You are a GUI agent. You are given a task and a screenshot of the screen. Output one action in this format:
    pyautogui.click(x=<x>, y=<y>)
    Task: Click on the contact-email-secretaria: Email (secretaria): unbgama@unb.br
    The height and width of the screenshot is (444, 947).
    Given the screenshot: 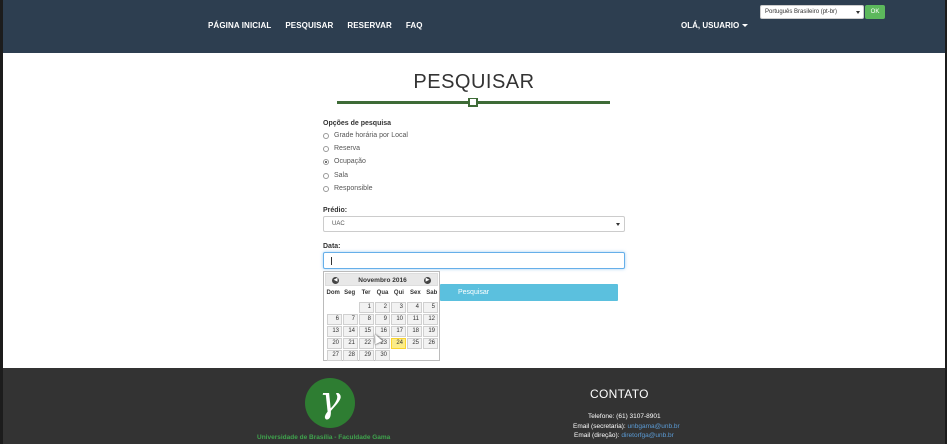 What is the action you would take?
    pyautogui.click(x=626, y=426)
    